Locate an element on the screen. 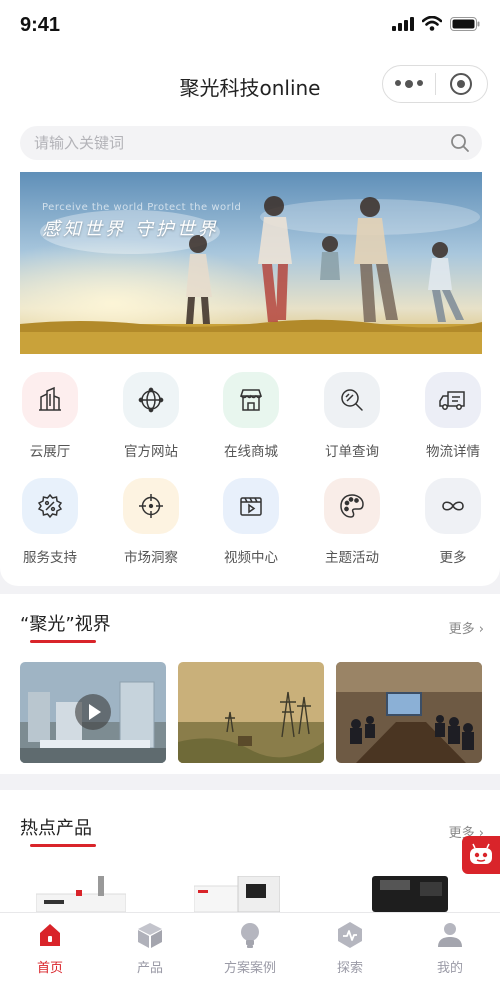 The width and height of the screenshot is (500, 984). feature-service-support: 服务支持 is located at coordinates (50, 528).